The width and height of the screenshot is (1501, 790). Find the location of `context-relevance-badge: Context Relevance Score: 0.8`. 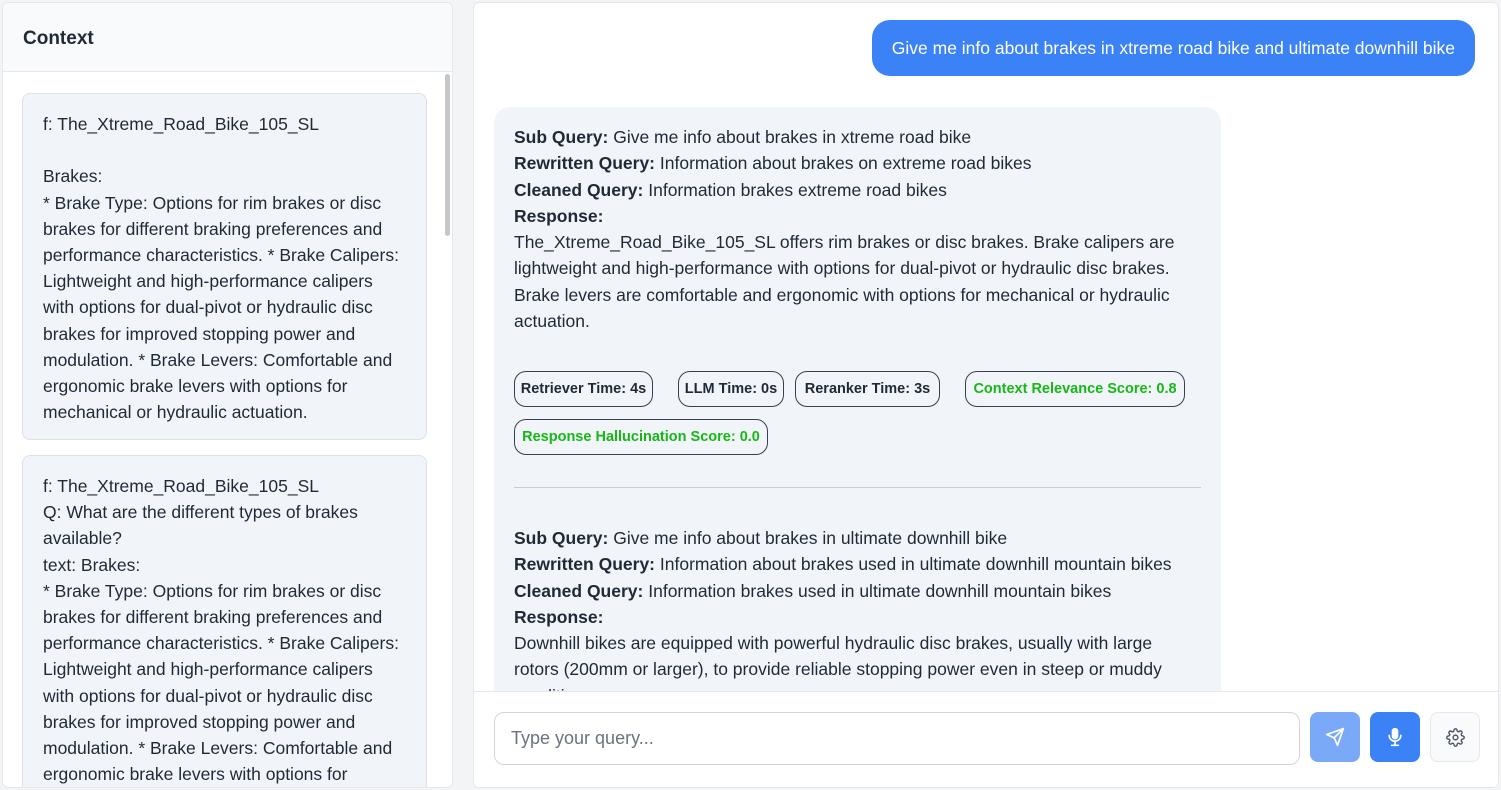

context-relevance-badge: Context Relevance Score: 0.8 is located at coordinates (1075, 389).